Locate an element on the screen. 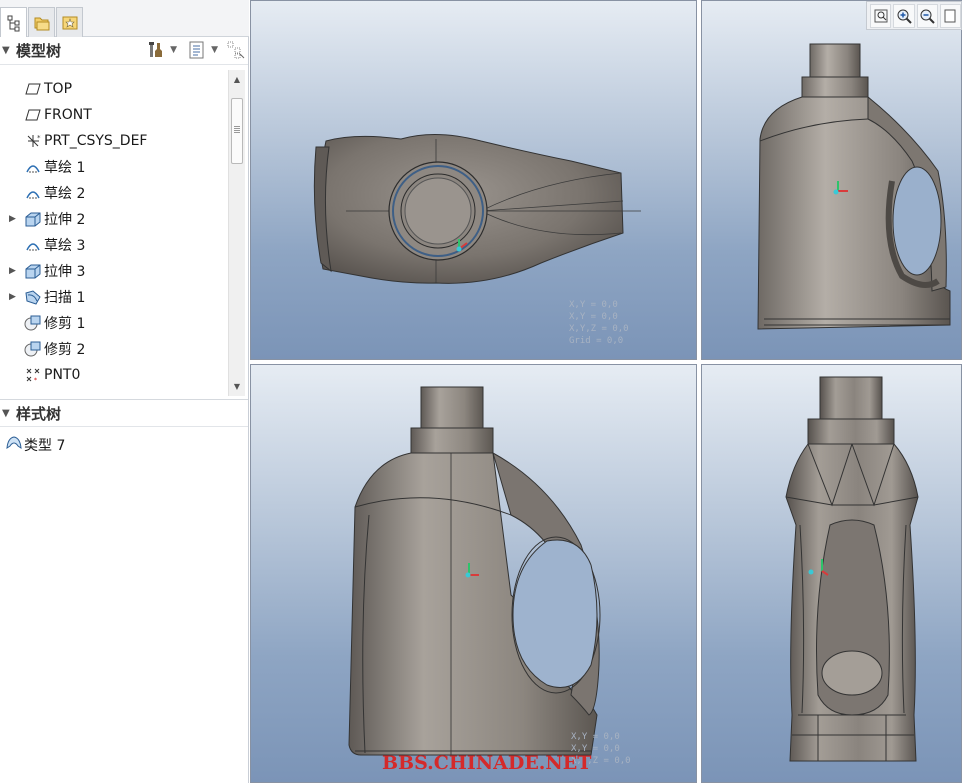 This screenshot has height=783, width=962. zoom-out-button is located at coordinates (927, 15).